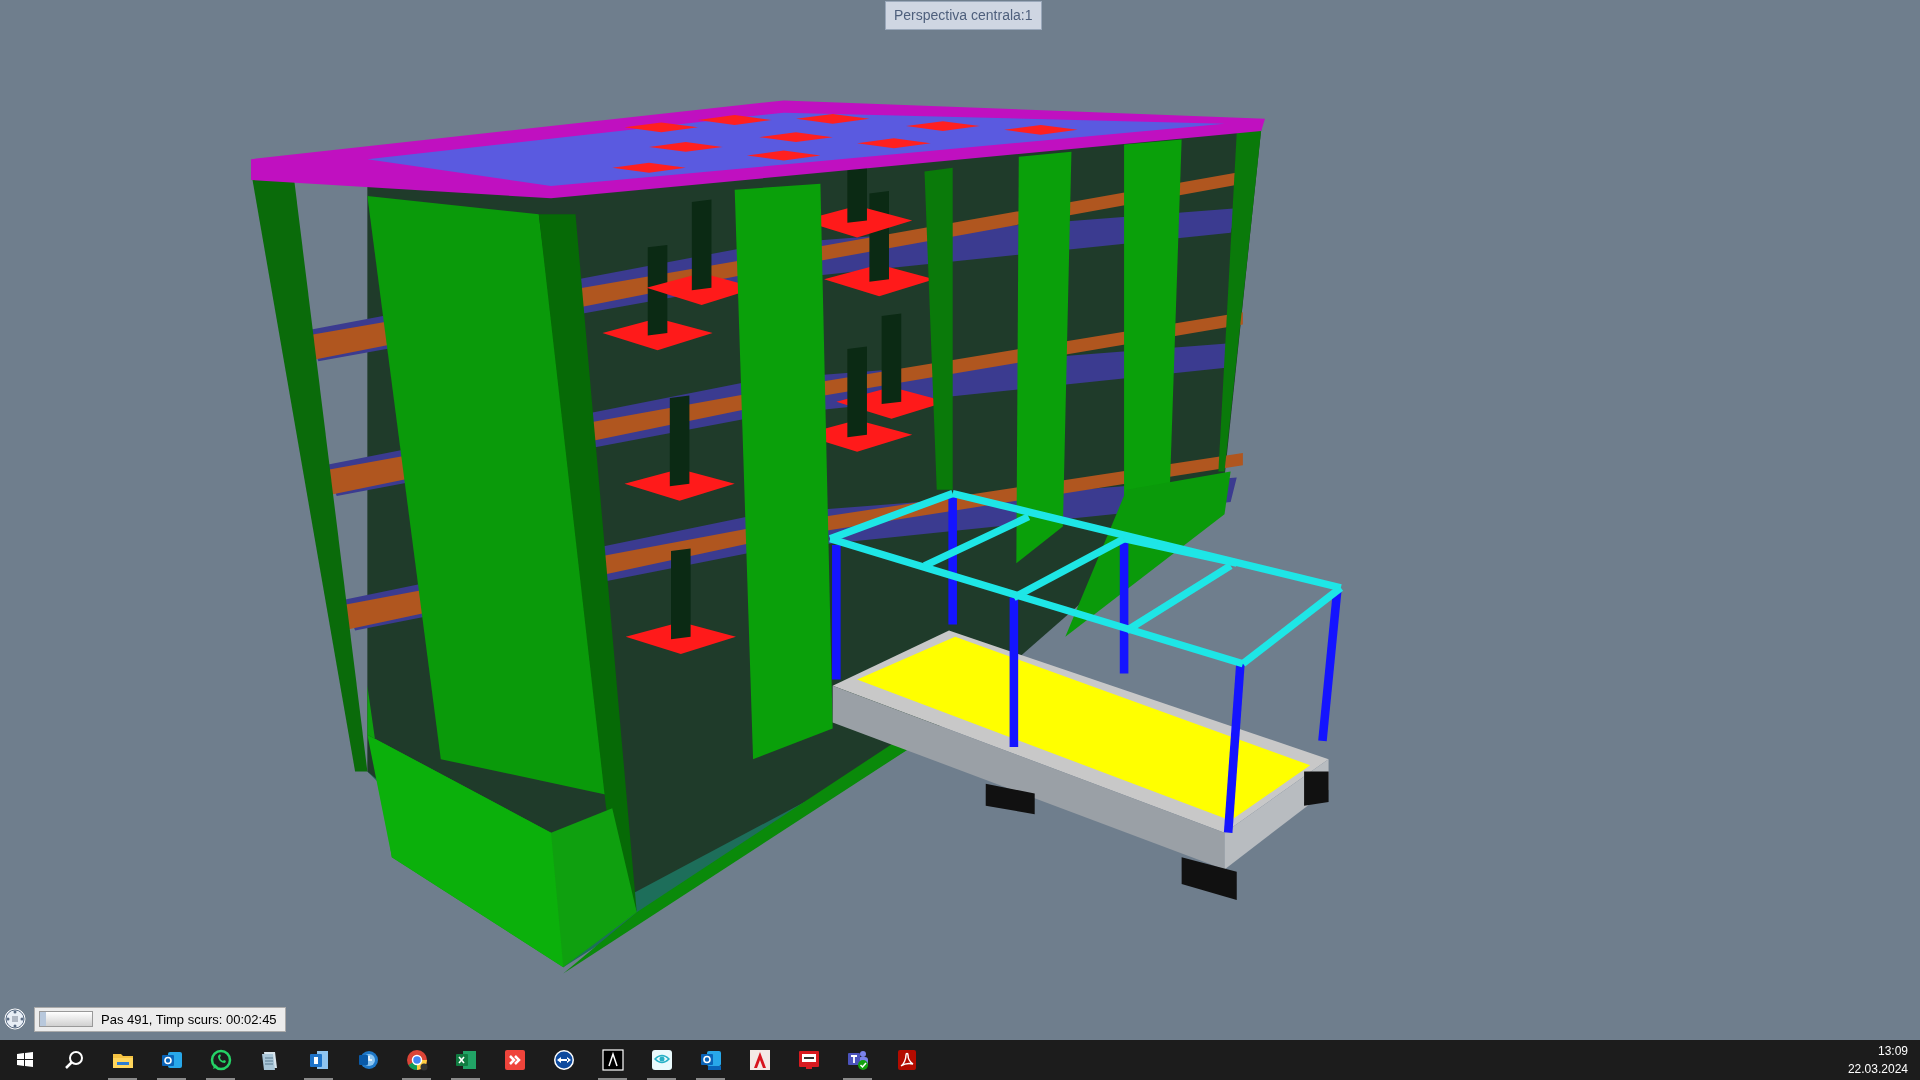  Describe the element at coordinates (66, 1019) in the screenshot. I see `progress-bar` at that location.